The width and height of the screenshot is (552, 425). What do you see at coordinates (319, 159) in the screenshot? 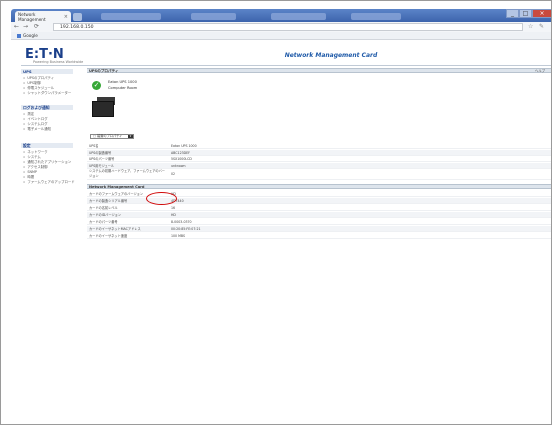
I see `table-row: UPSのパーツ番号 5SX1000LCD` at bounding box center [319, 159].